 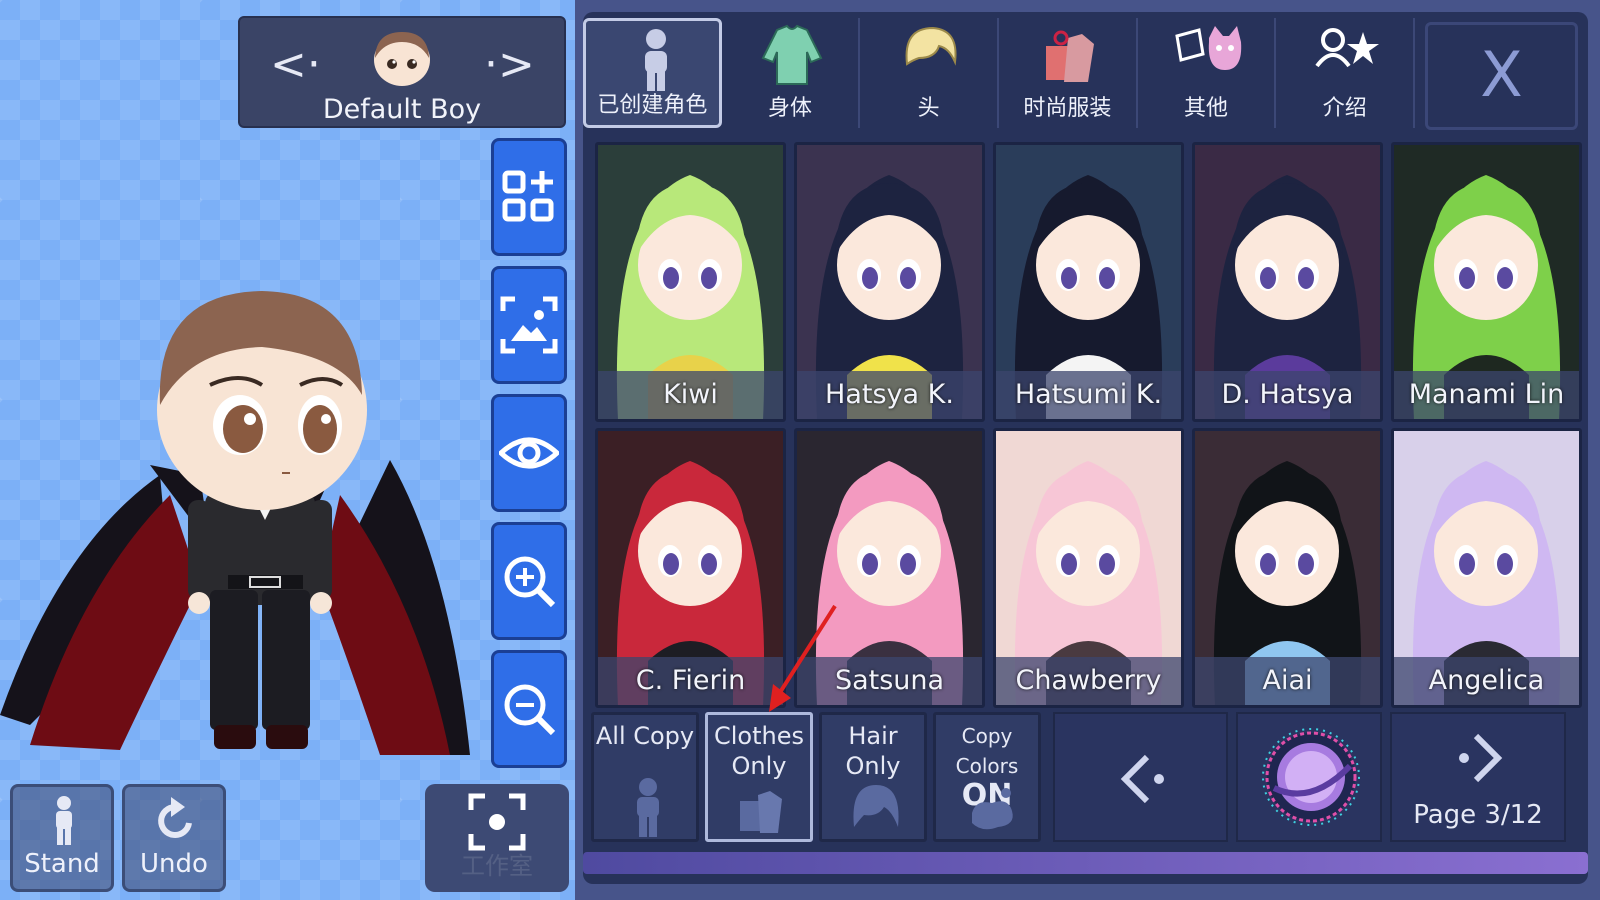 What do you see at coordinates (889, 282) in the screenshot?
I see `preset-card: Hatsya K.` at bounding box center [889, 282].